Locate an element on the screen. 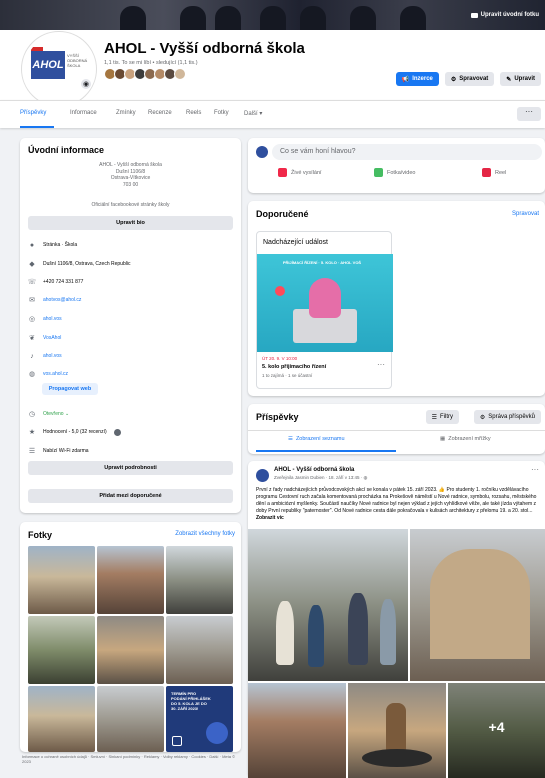  intro-title: Úvodní informace is located at coordinates (66, 150).